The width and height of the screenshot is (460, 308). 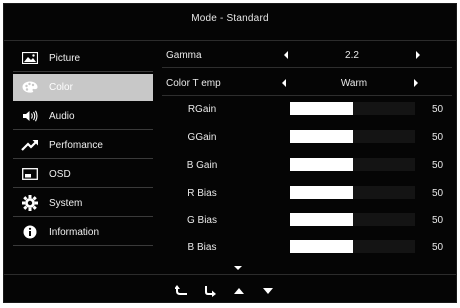 I want to click on osd-title: Mode - Standard, so click(x=230, y=18).